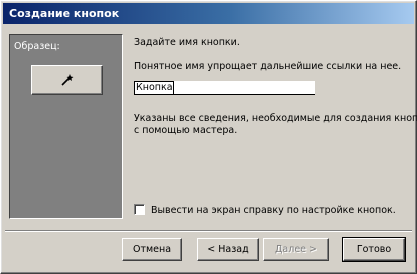 The image size is (417, 274). What do you see at coordinates (186, 130) in the screenshot?
I see `info-line-2: с помощью мастера.` at bounding box center [186, 130].